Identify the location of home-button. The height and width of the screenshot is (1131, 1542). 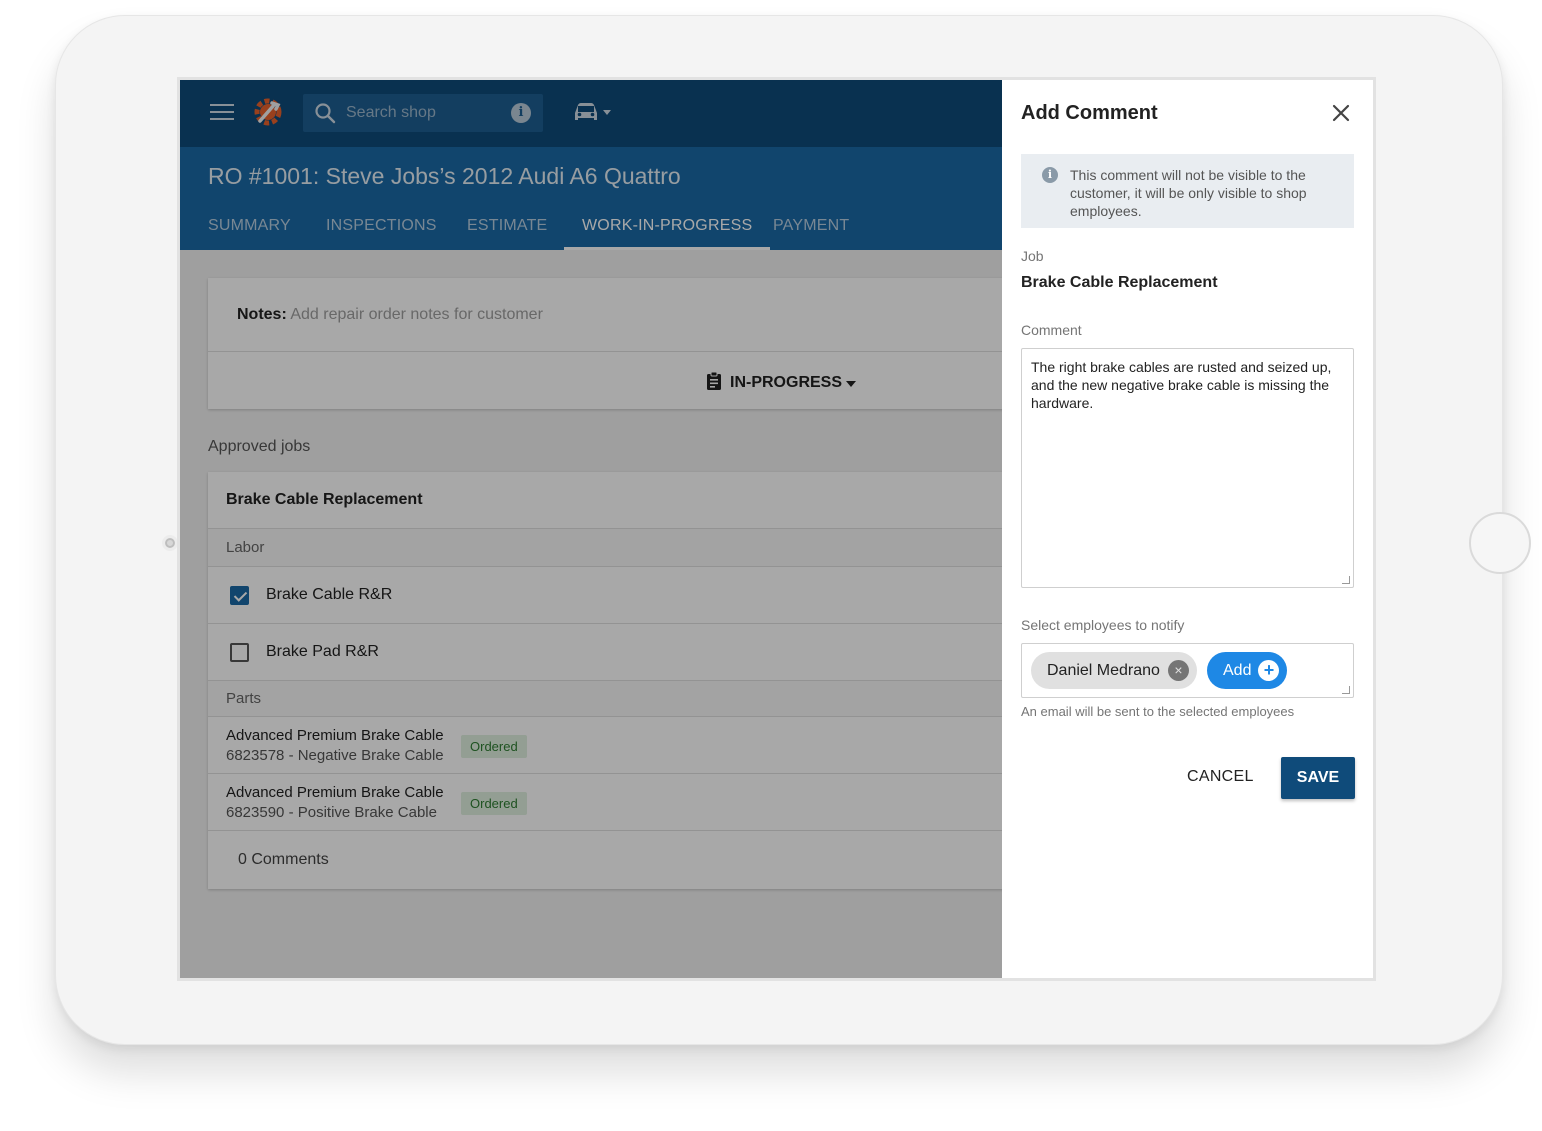
(1500, 543).